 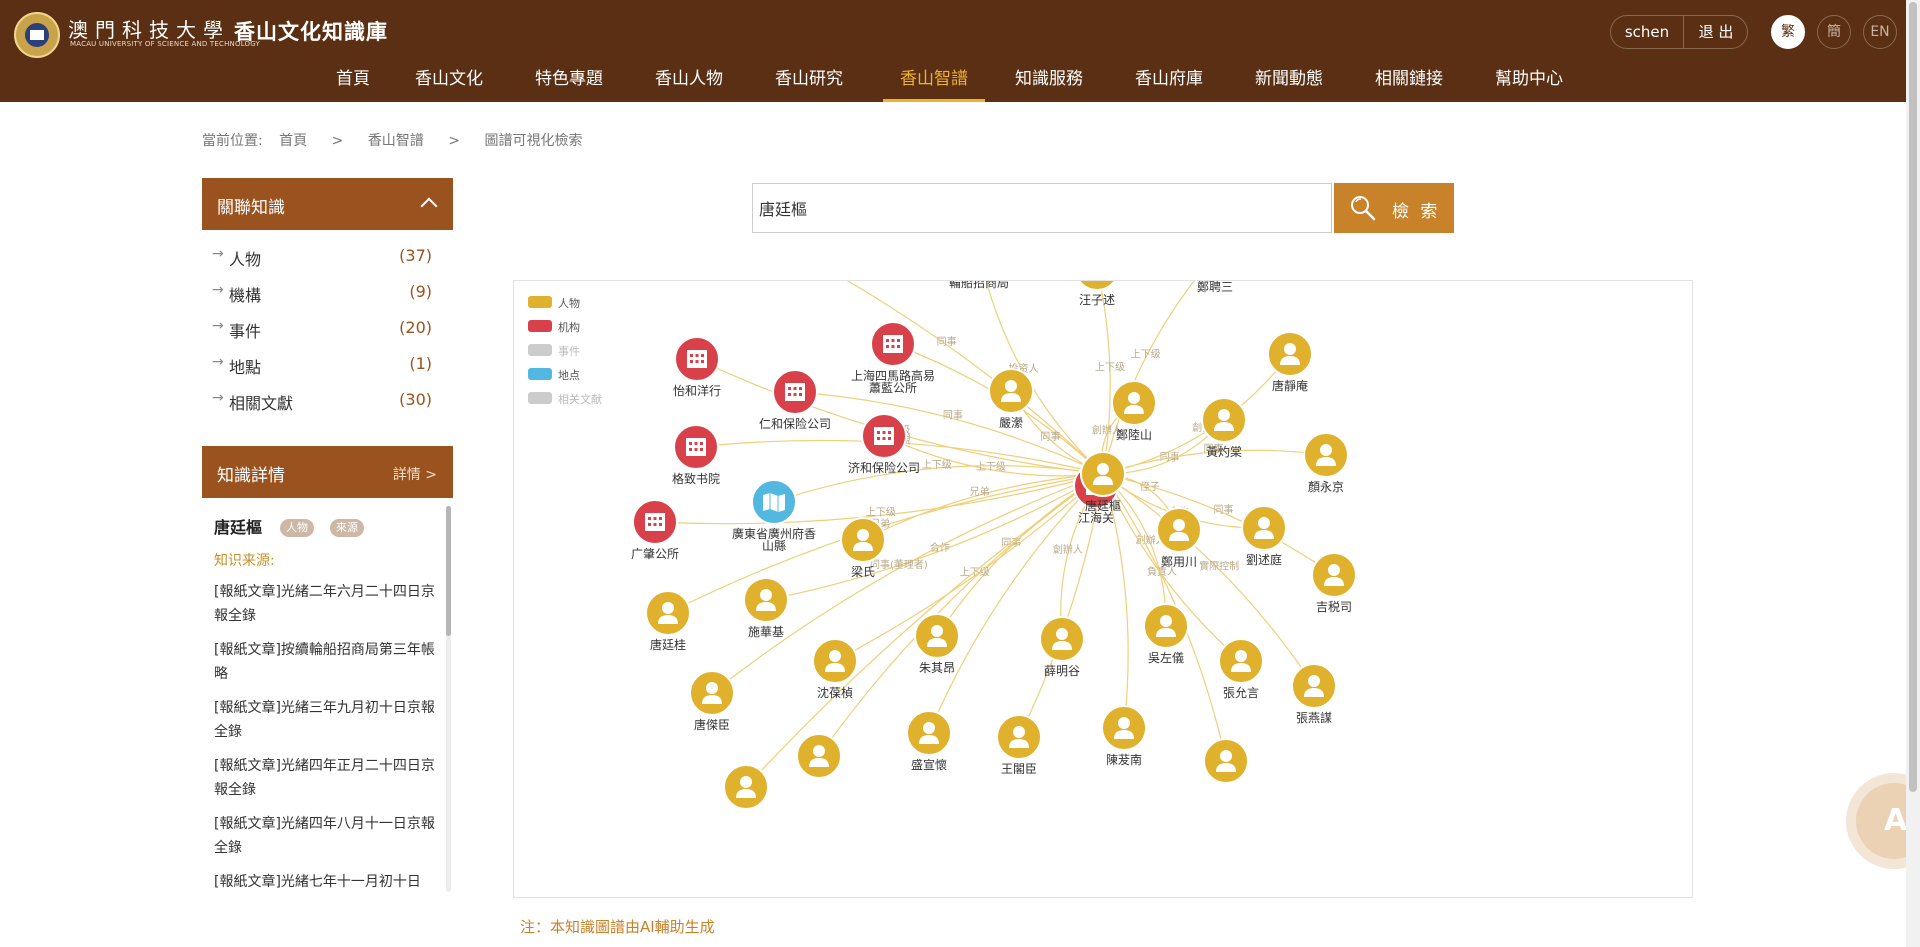 I want to click on node-label: 唐靜庵, so click(x=1290, y=385).